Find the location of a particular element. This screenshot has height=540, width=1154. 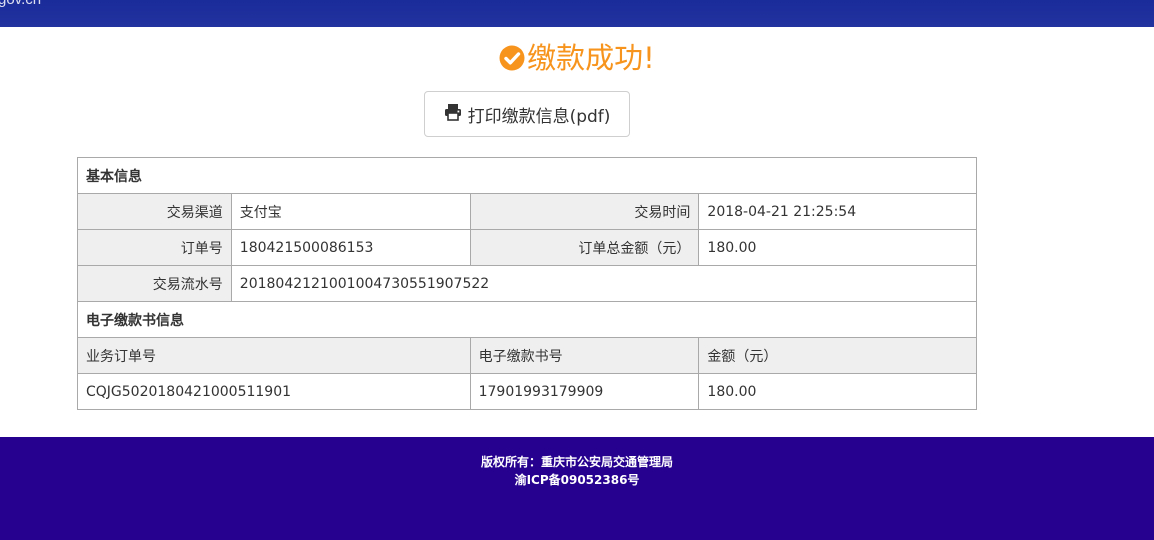

print-payment-info-button: 打印缴款信息(pdf) is located at coordinates (527, 114).